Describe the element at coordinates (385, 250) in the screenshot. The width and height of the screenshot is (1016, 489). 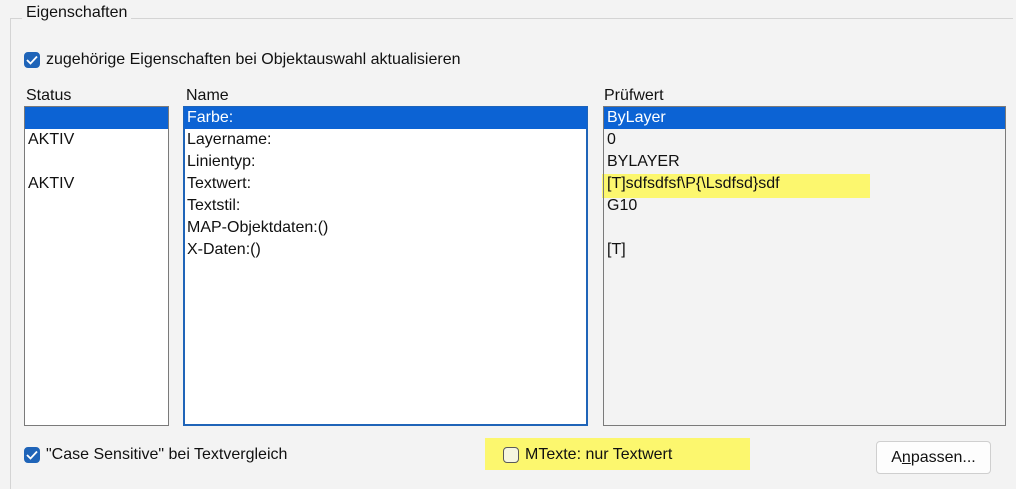
I see `name-list-item-x-daten: X-Daten:()` at that location.